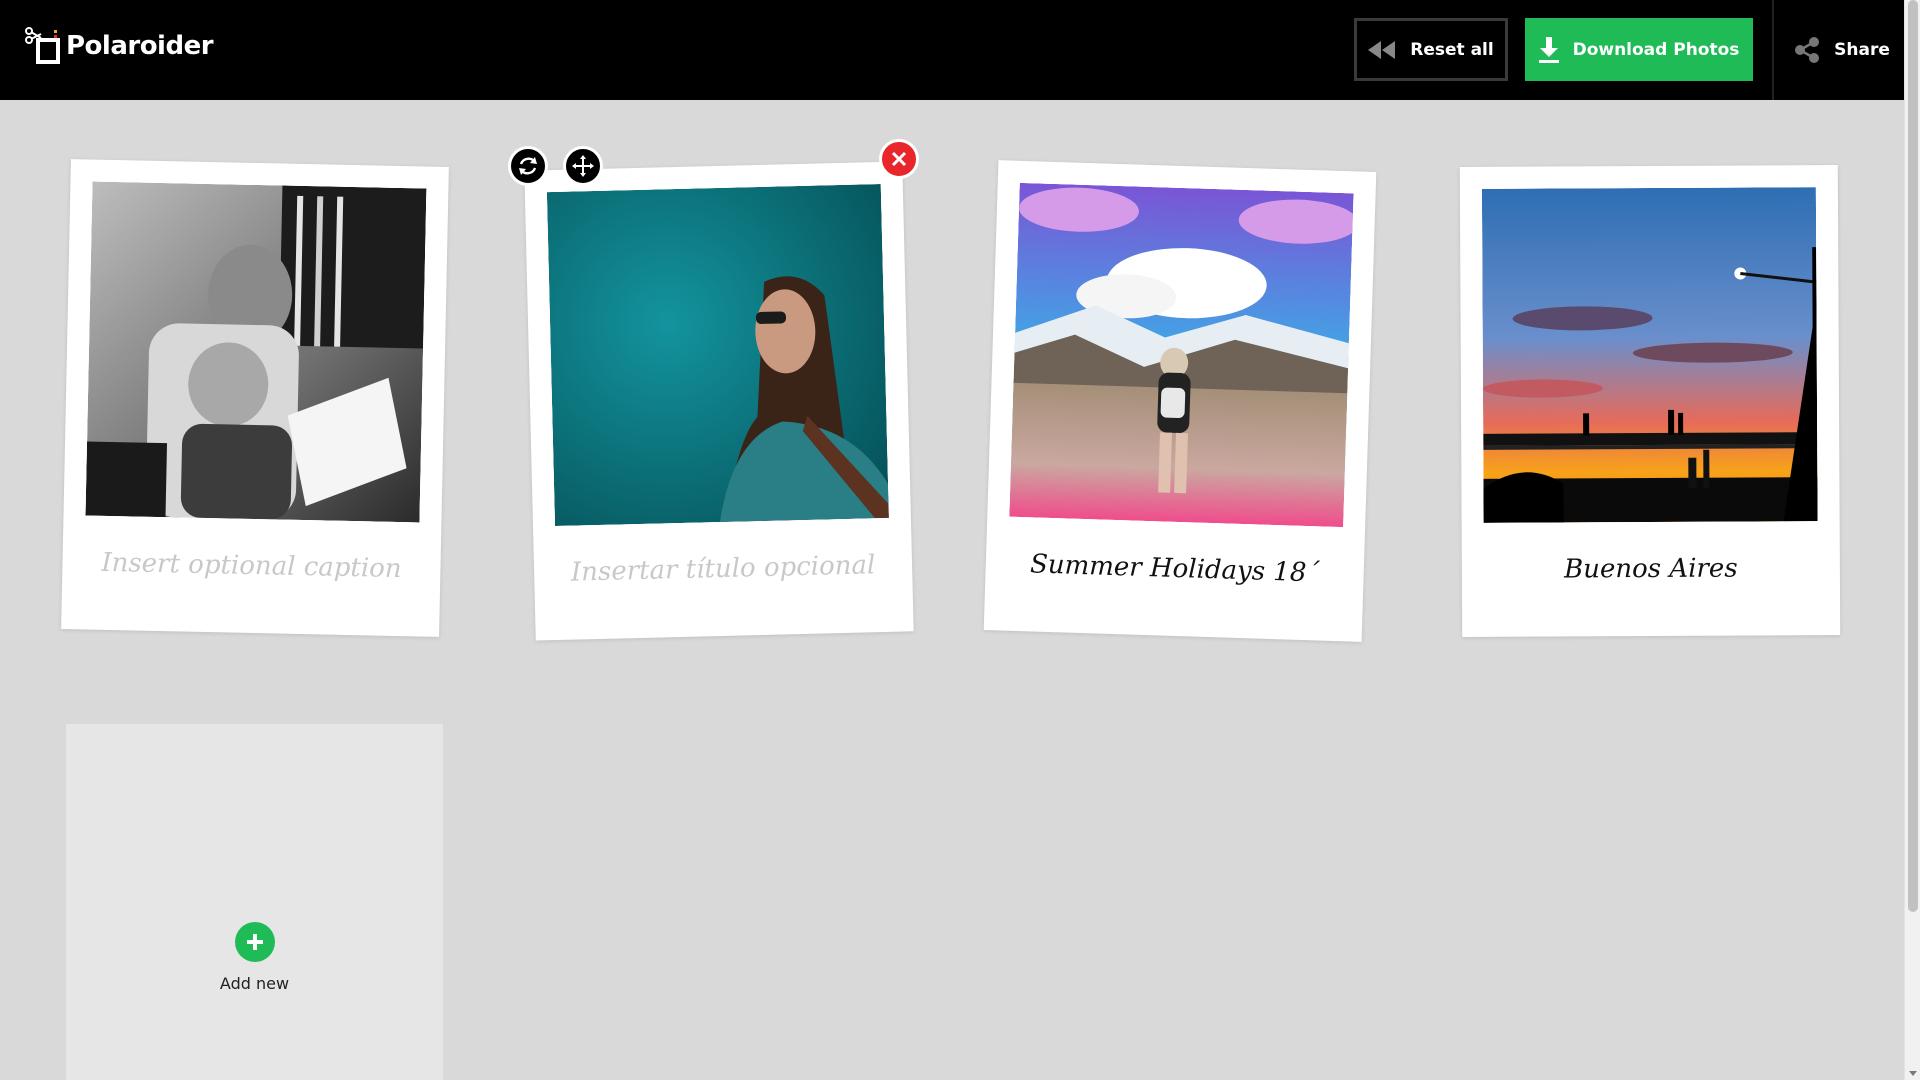  I want to click on polaroid-card: Summer Holidays 18´, so click(1180, 401).